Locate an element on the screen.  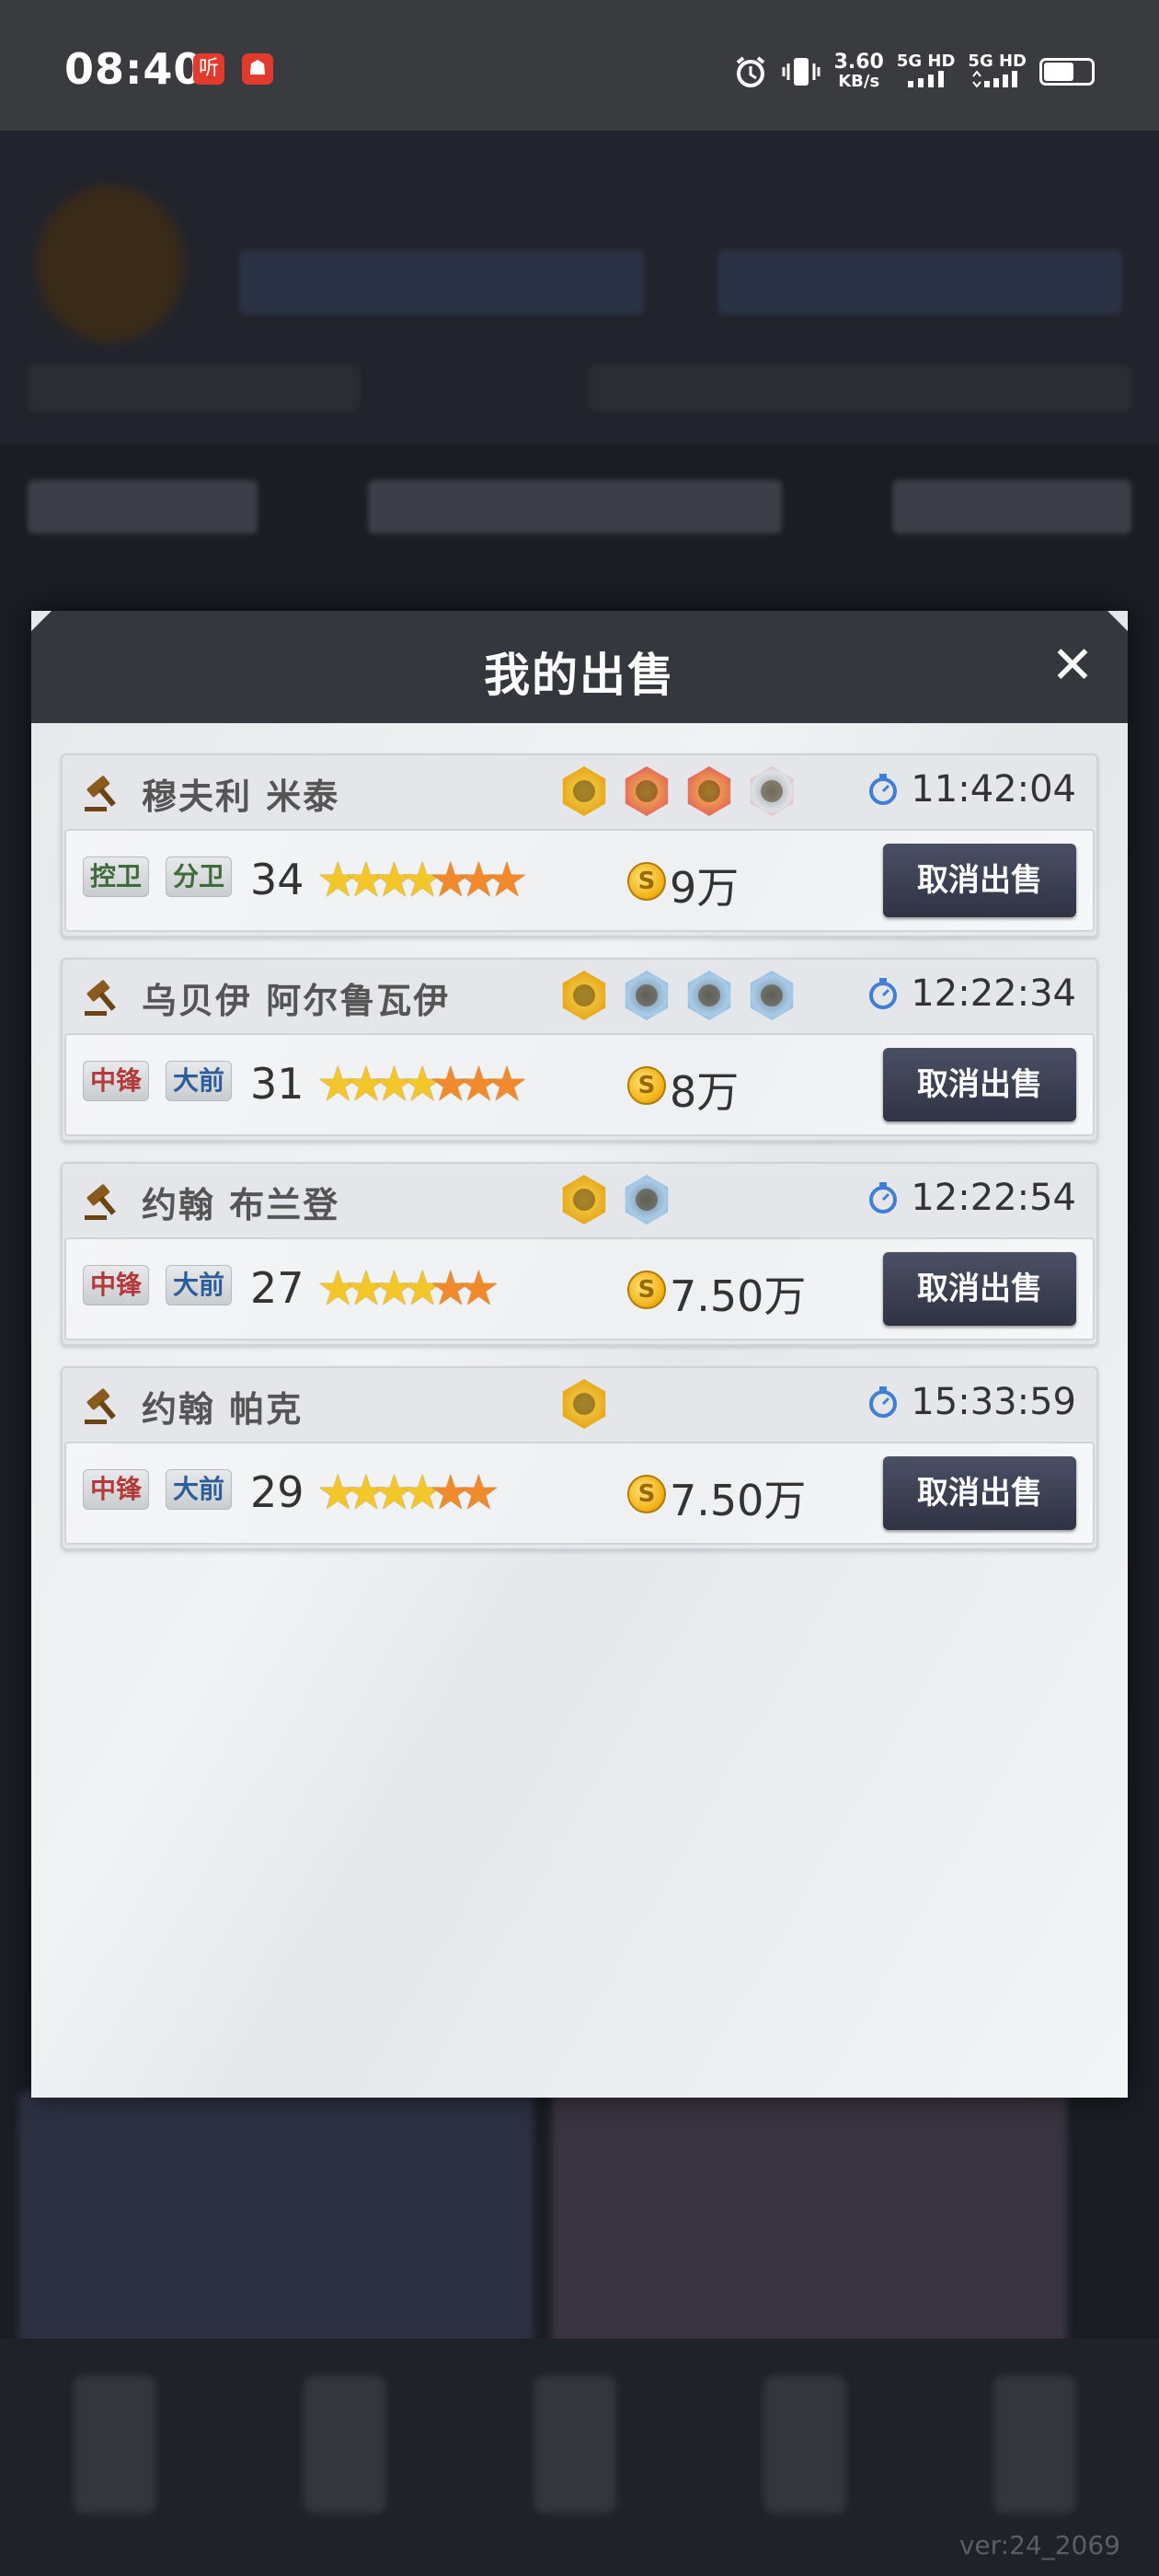
listing-header: 约翰 帕克 15:33:59 is located at coordinates (579, 1404).